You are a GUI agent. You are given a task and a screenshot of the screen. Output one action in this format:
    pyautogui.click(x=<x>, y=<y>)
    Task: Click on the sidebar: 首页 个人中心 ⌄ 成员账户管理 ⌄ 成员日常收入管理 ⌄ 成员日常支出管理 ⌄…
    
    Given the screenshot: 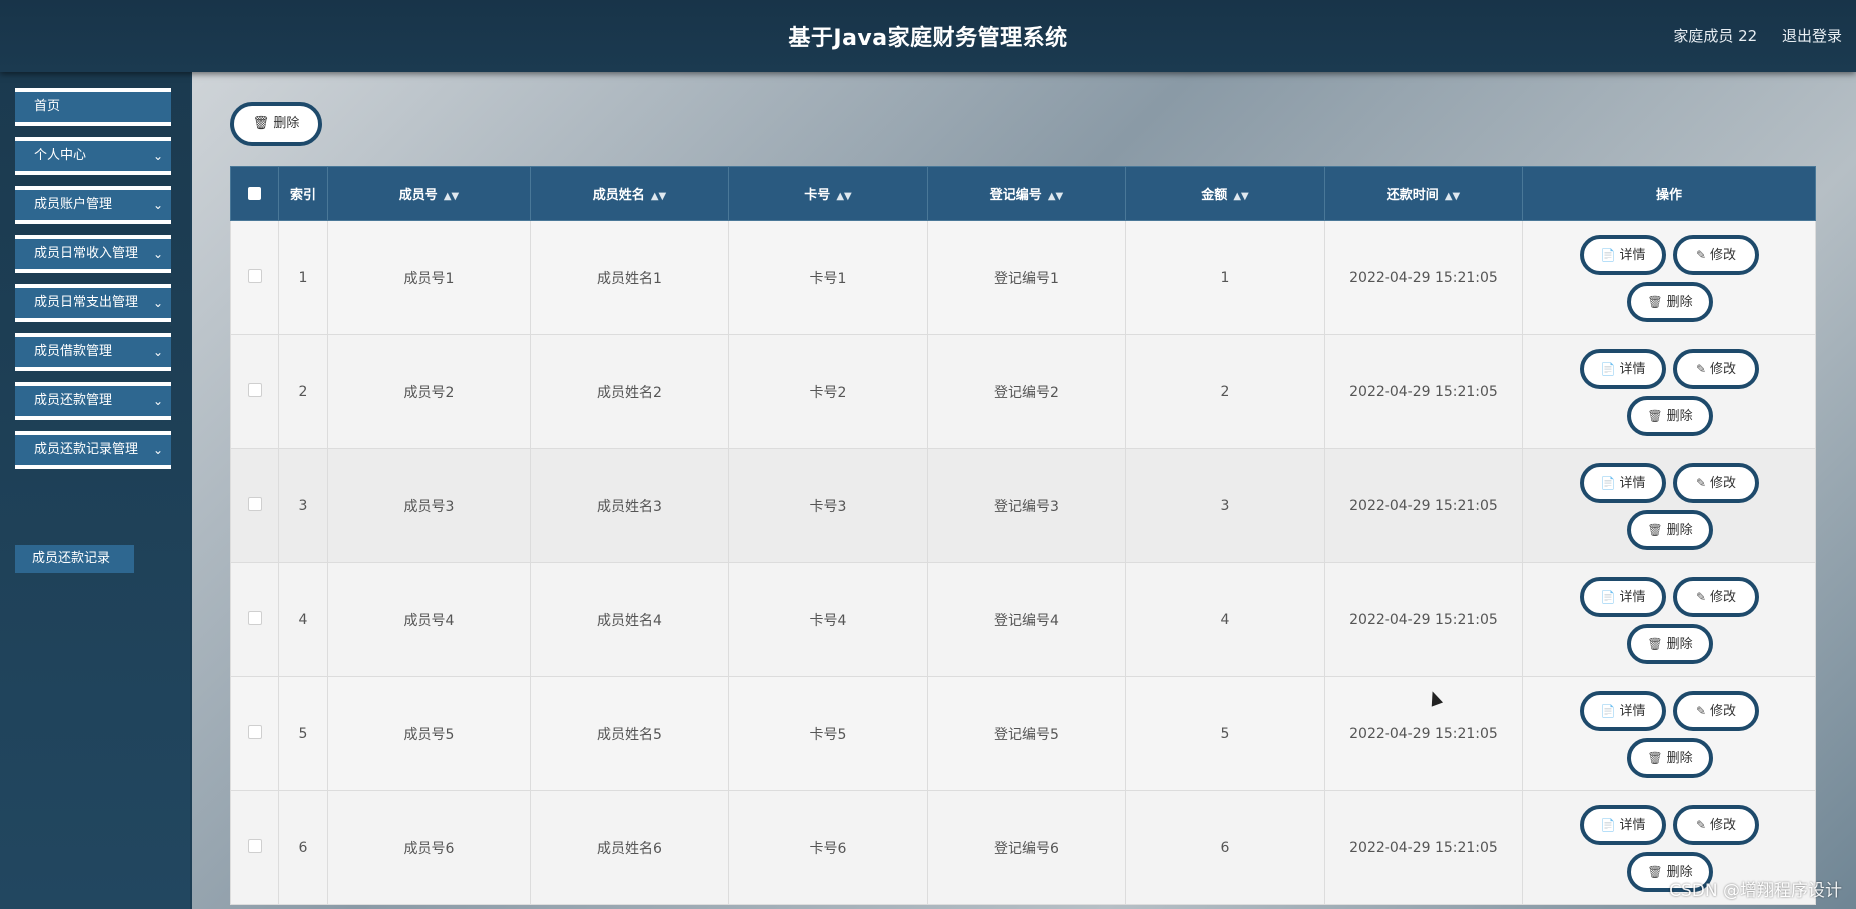 What is the action you would take?
    pyautogui.click(x=95, y=490)
    